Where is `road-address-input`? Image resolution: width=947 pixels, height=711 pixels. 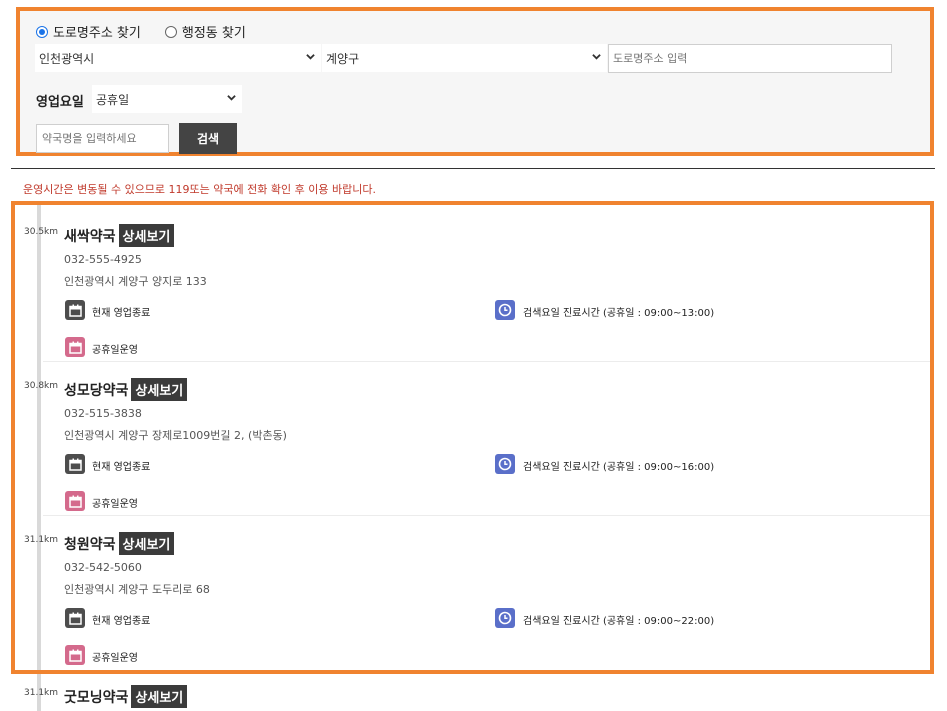
road-address-input is located at coordinates (750, 58).